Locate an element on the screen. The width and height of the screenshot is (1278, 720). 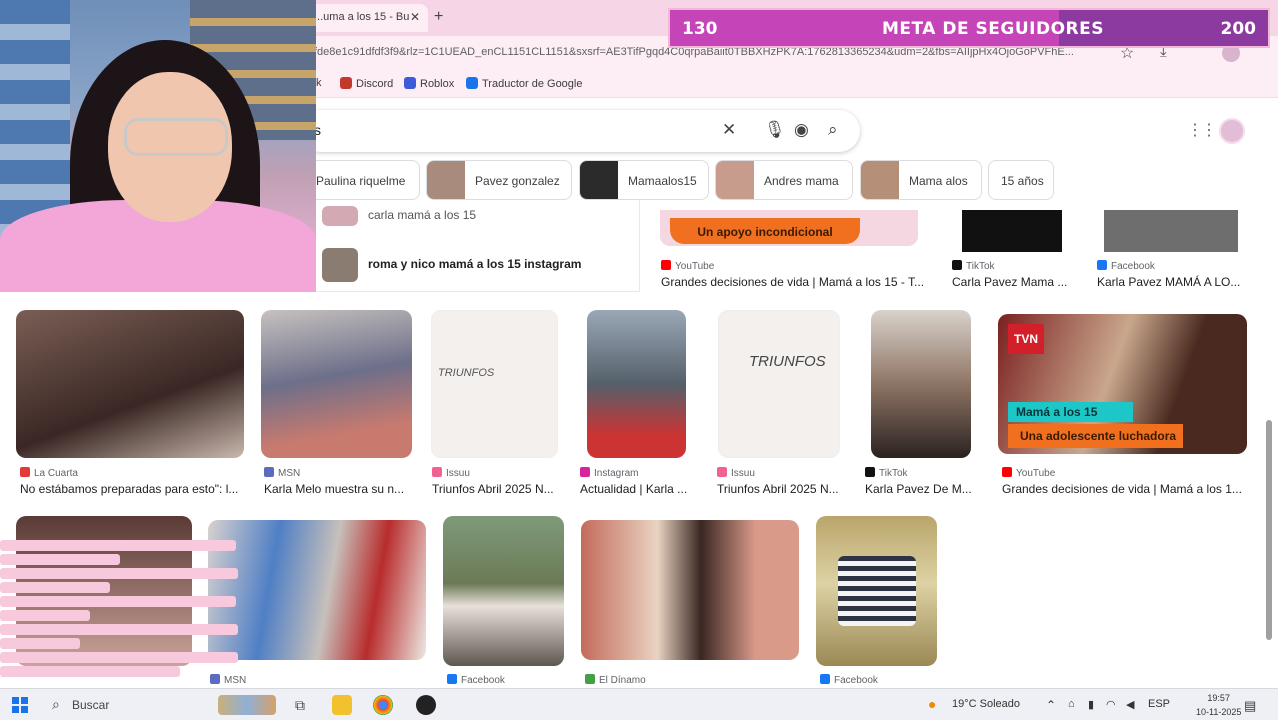
goal-target: 200 is located at coordinates (1238, 29).